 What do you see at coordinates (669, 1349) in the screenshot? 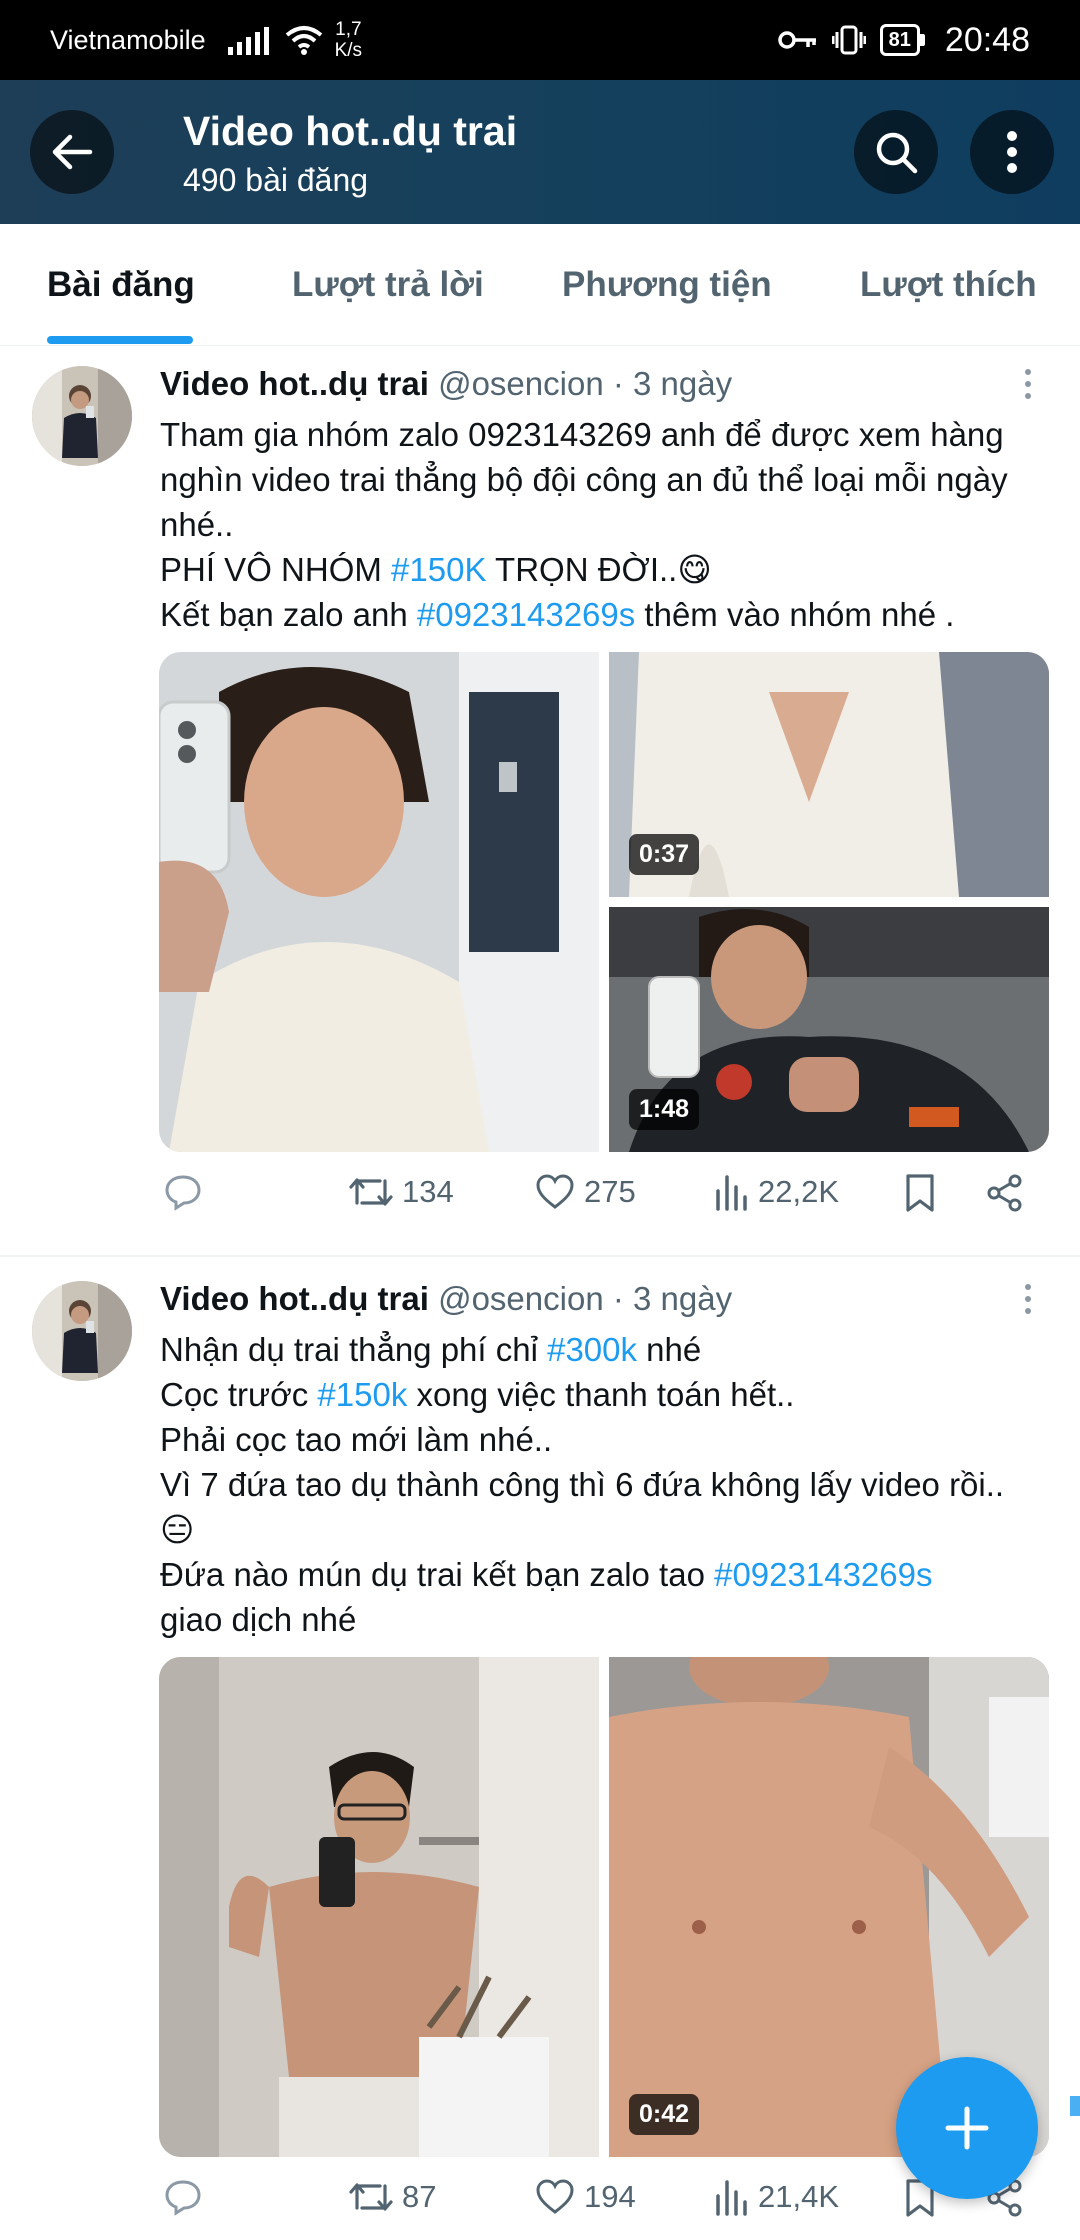
I see `text-span: nhé` at bounding box center [669, 1349].